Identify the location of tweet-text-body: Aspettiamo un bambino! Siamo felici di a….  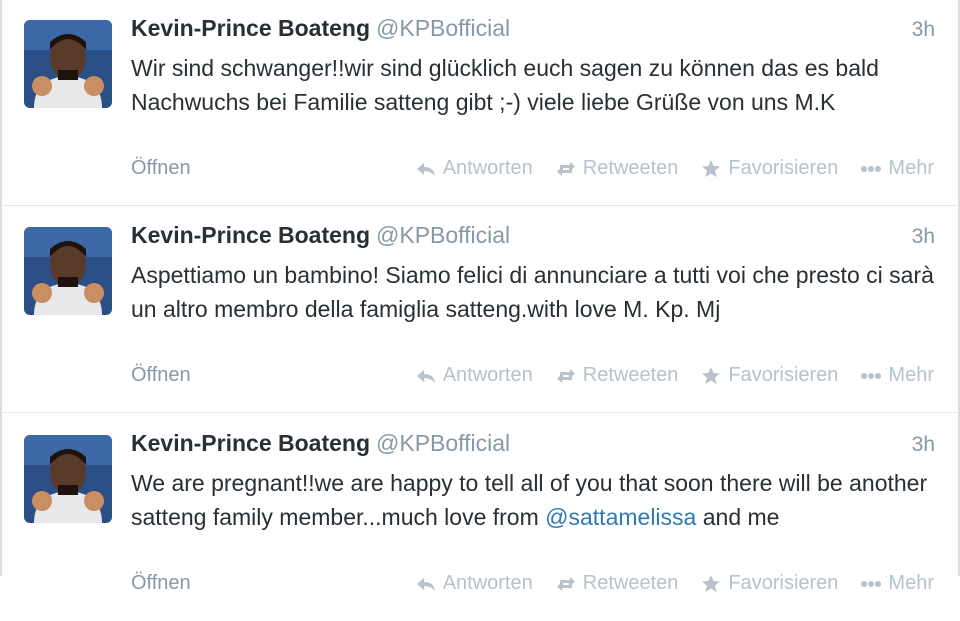
(532, 292).